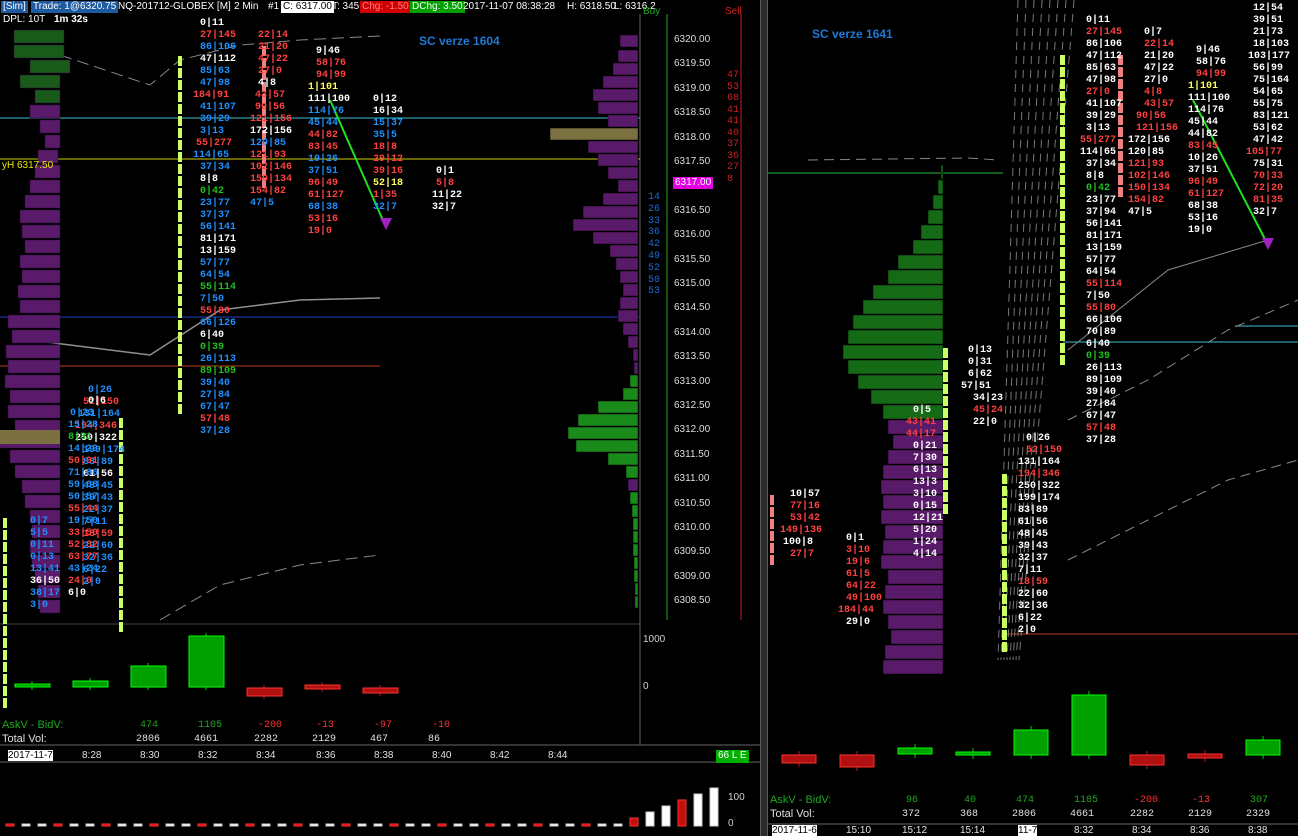 This screenshot has height=836, width=1298. What do you see at coordinates (218, 59) in the screenshot?
I see `footprint-cell: 47|112` at bounding box center [218, 59].